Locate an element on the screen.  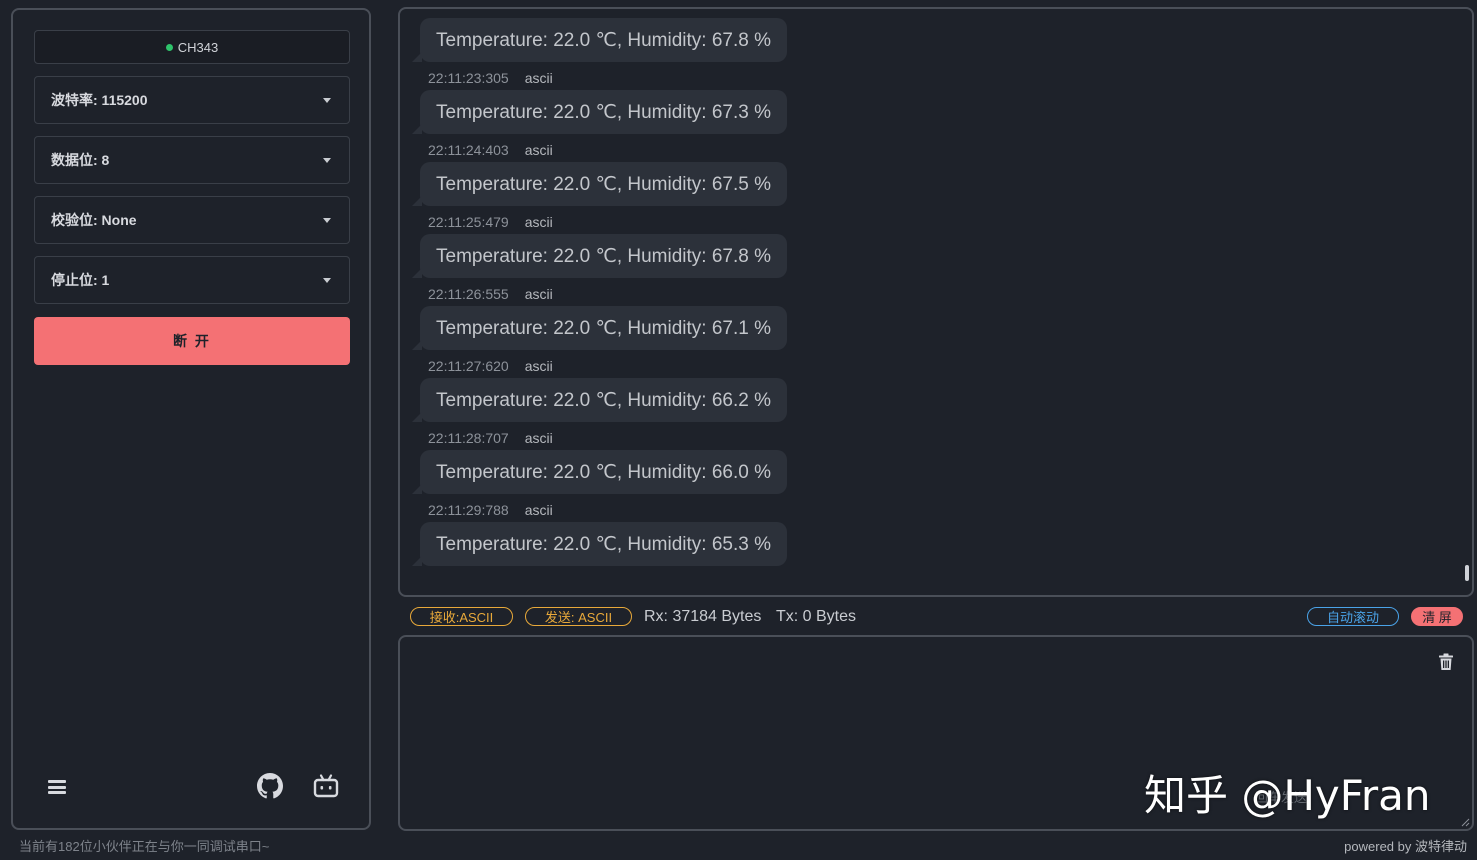
parity-label: 校验位: None is located at coordinates (94, 220).